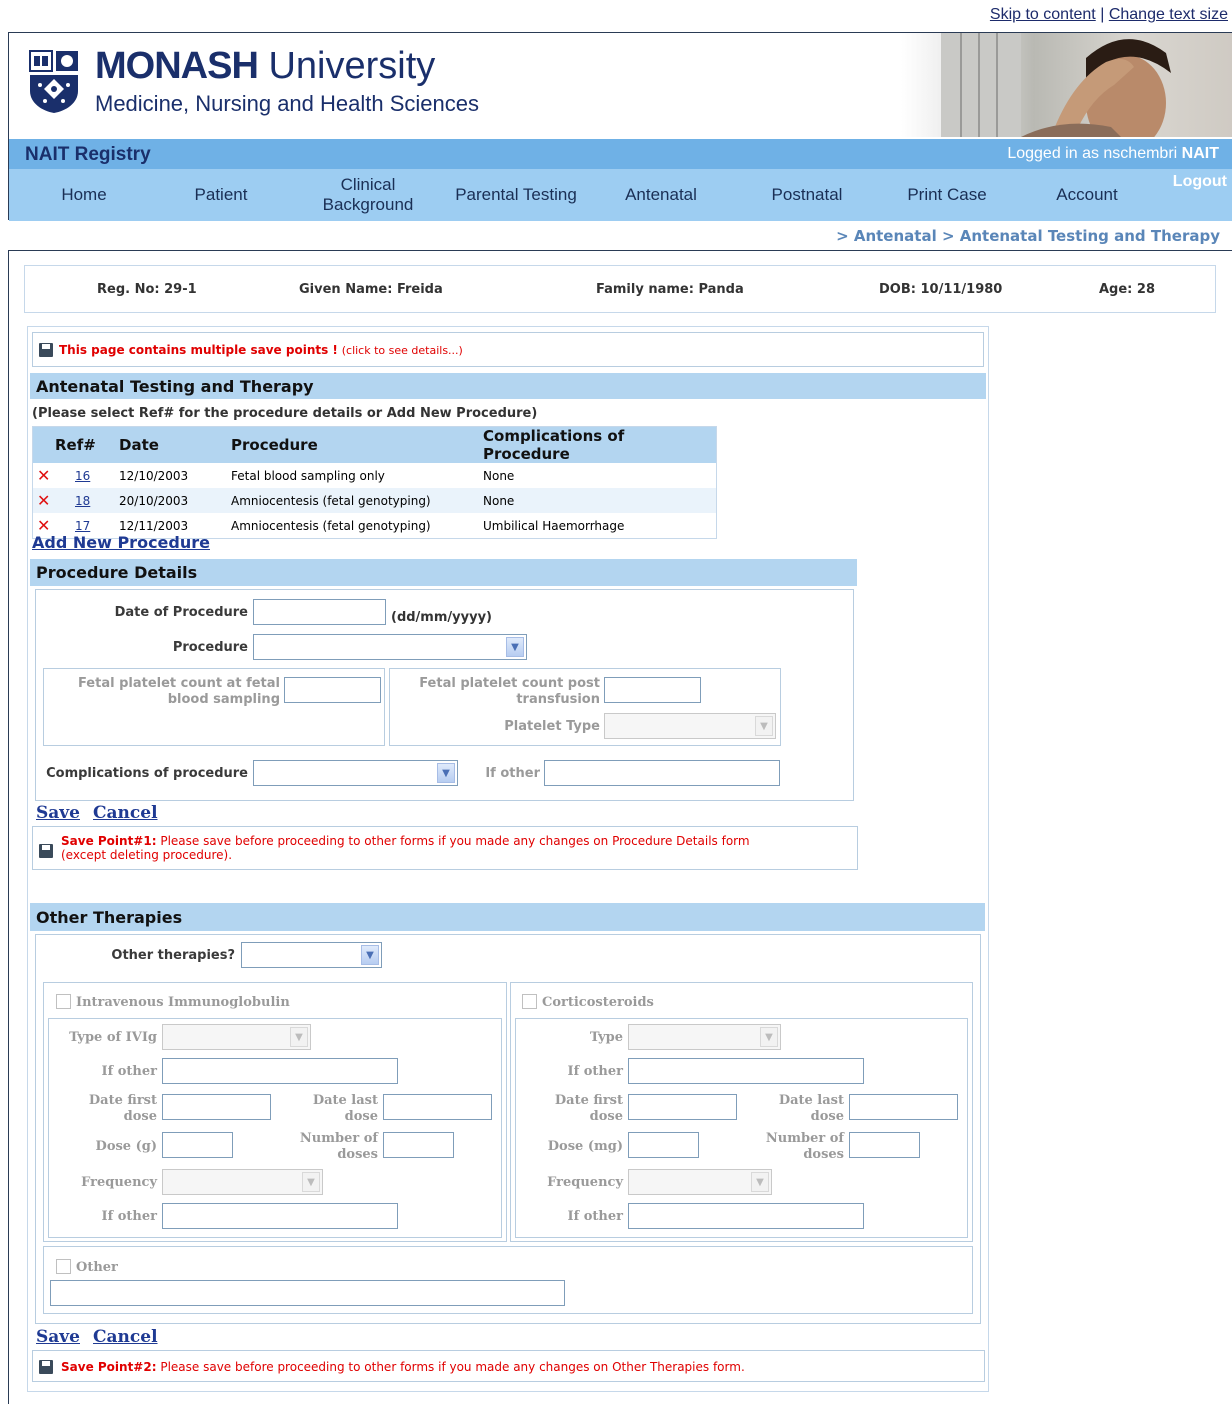 Image resolution: width=1232 pixels, height=1404 pixels. What do you see at coordinates (46, 1367) in the screenshot?
I see `floppy-disk-icon` at bounding box center [46, 1367].